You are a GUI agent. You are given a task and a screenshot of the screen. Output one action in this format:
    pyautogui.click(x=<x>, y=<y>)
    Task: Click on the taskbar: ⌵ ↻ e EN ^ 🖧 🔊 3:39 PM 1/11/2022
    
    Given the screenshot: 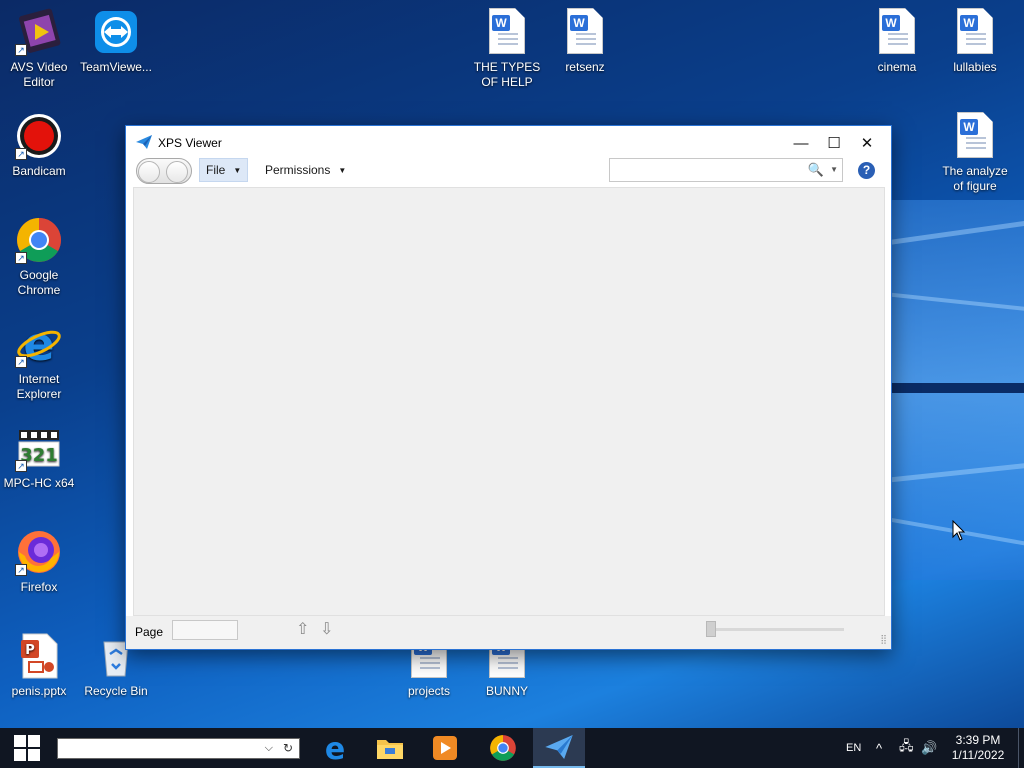 What is the action you would take?
    pyautogui.click(x=512, y=748)
    